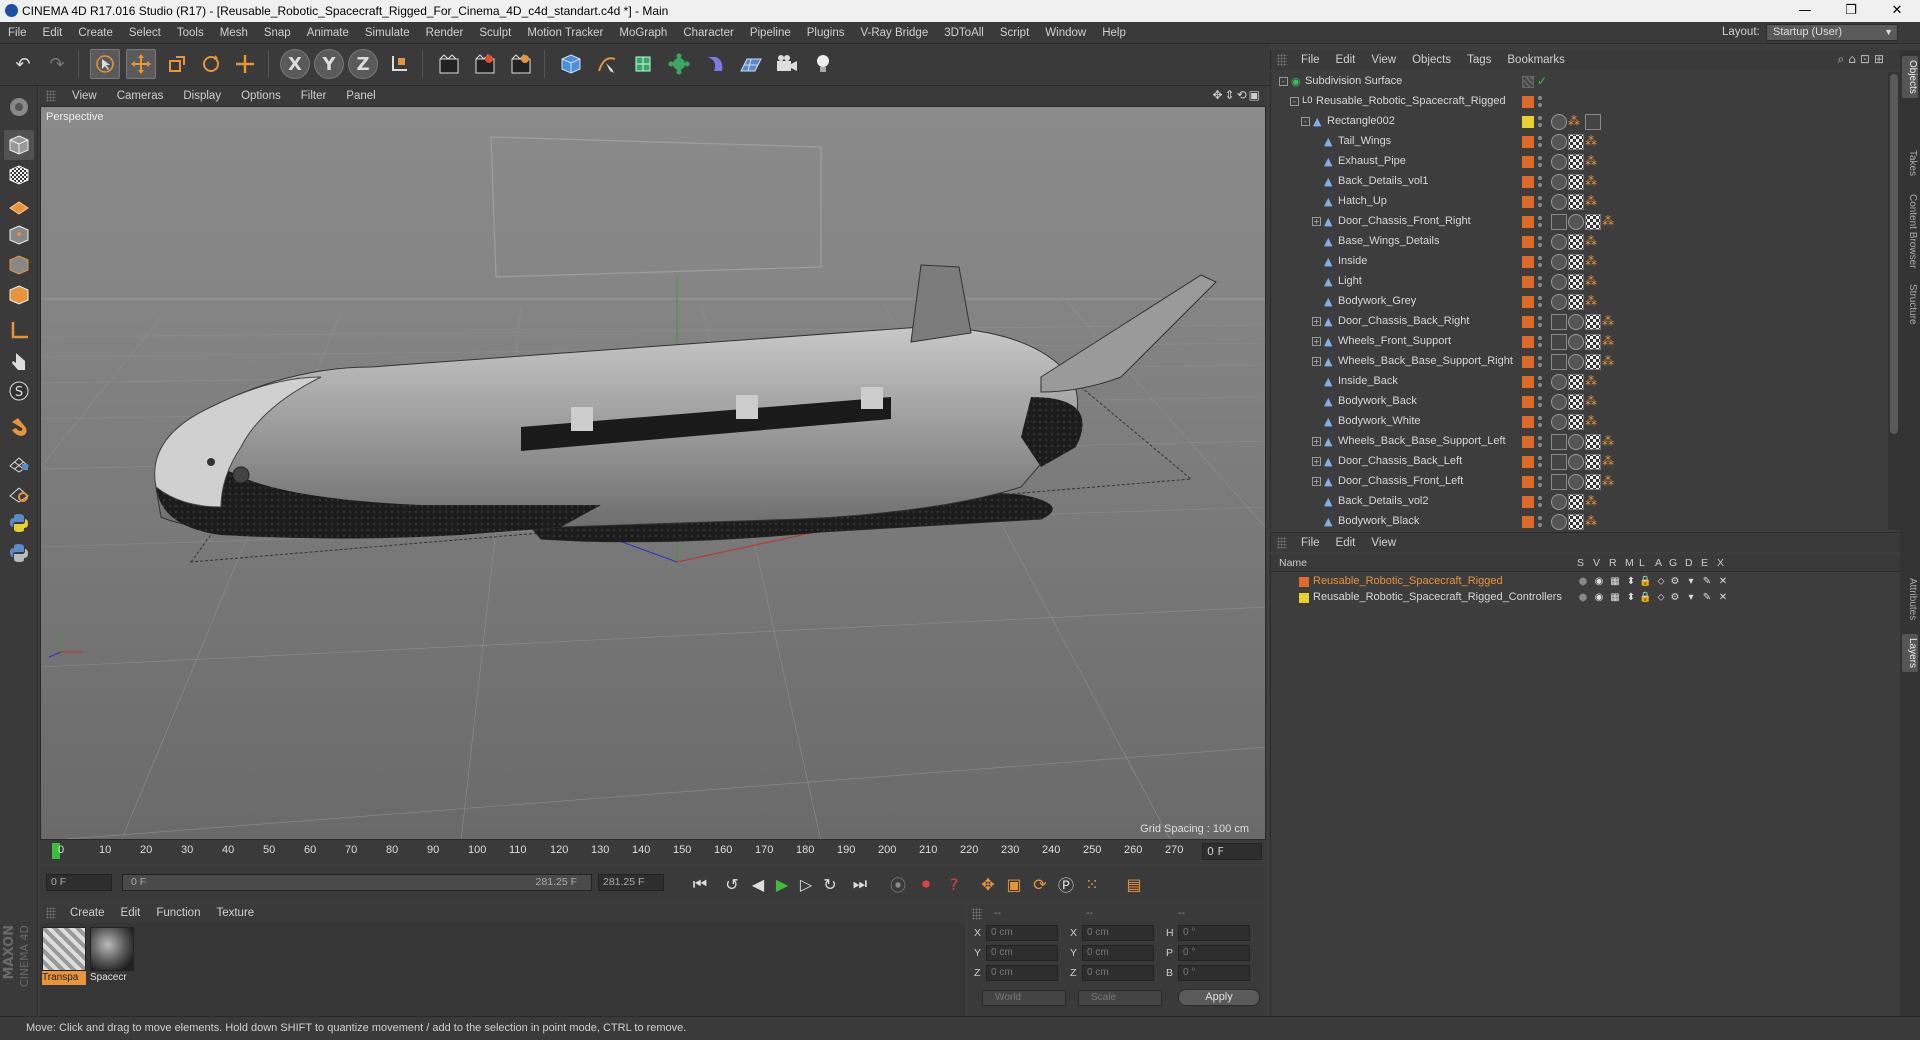 The height and width of the screenshot is (1040, 1920). Describe the element at coordinates (770, 33) in the screenshot. I see `menu-pipeline: Pipeline` at that location.